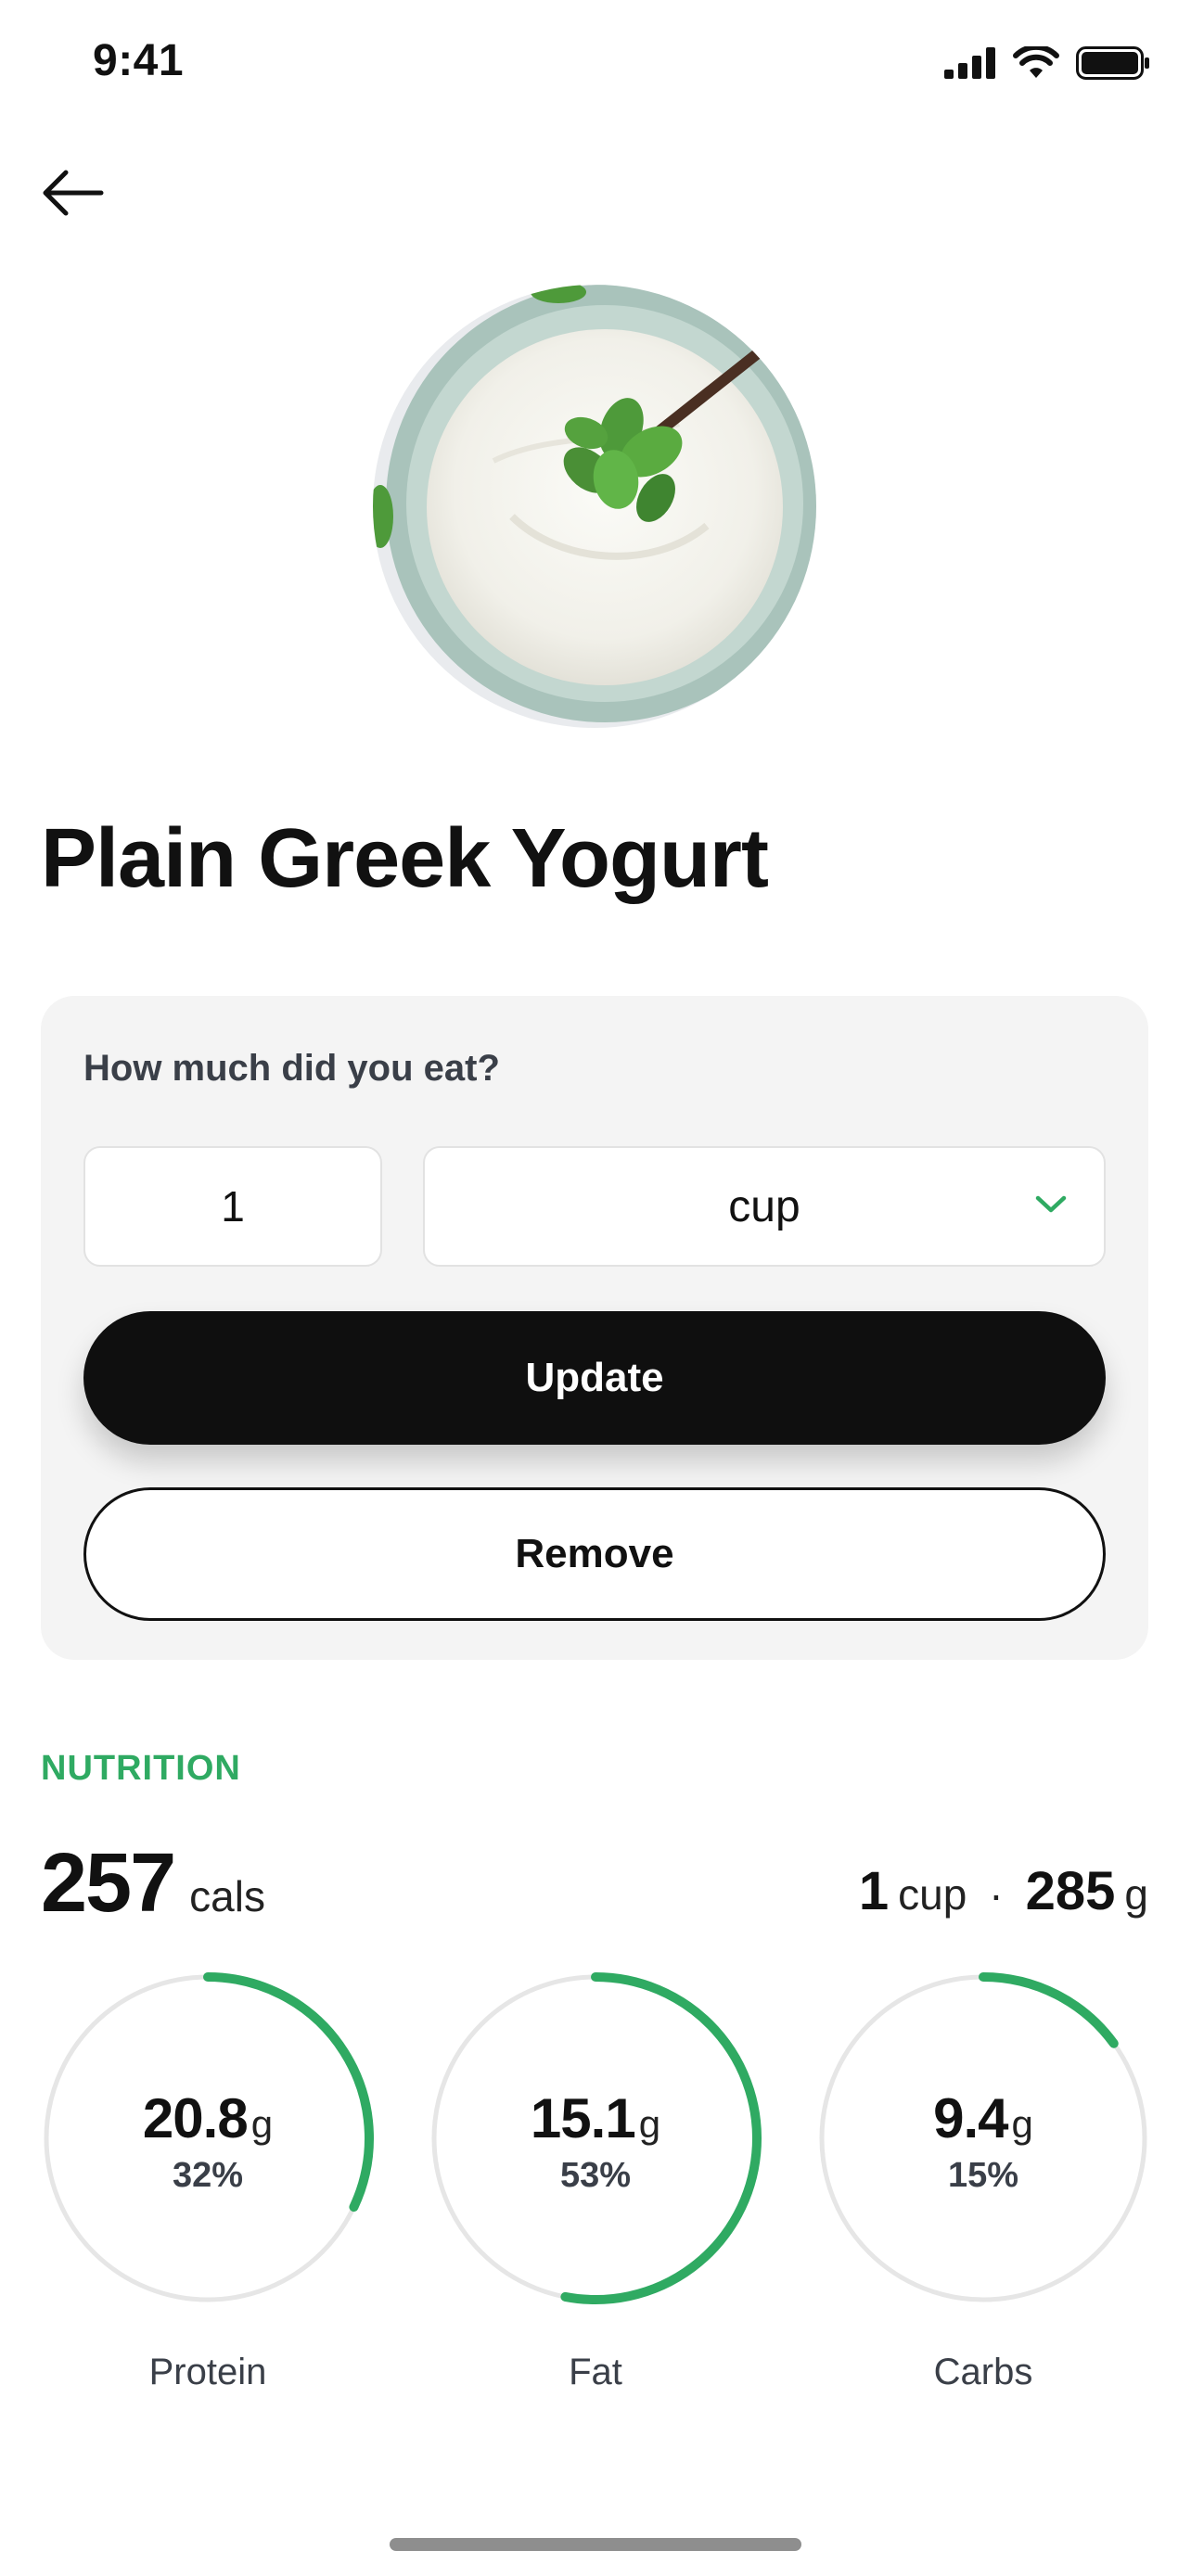  I want to click on status-time: 9:41, so click(139, 61).